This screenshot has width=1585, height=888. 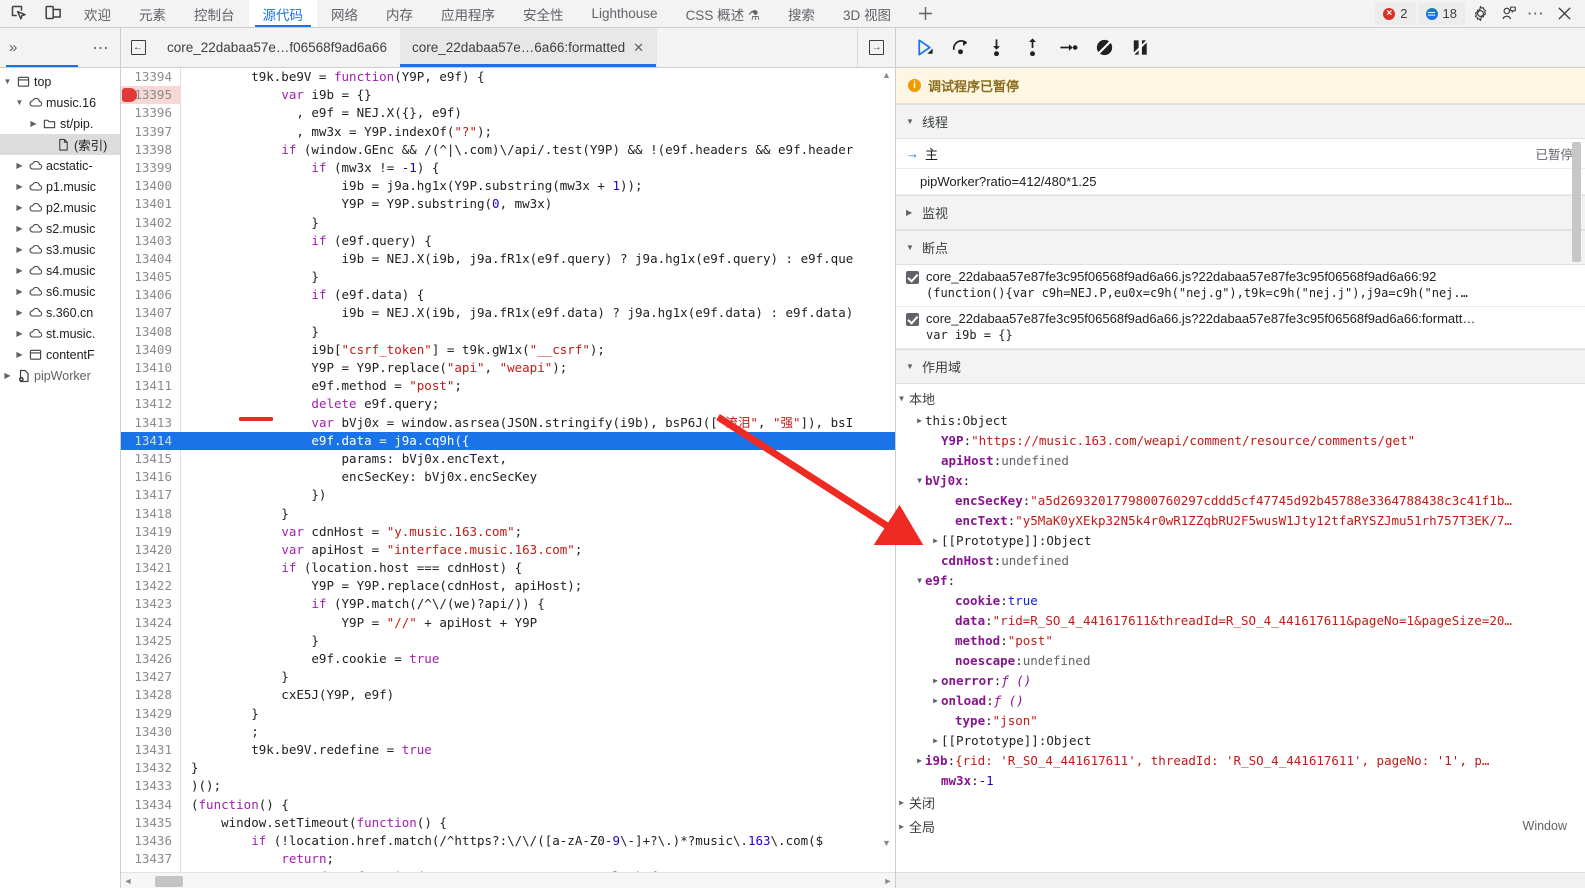 I want to click on code-line: 13394 t9k.be9V = function(Y9P, e9f) {, so click(x=508, y=77).